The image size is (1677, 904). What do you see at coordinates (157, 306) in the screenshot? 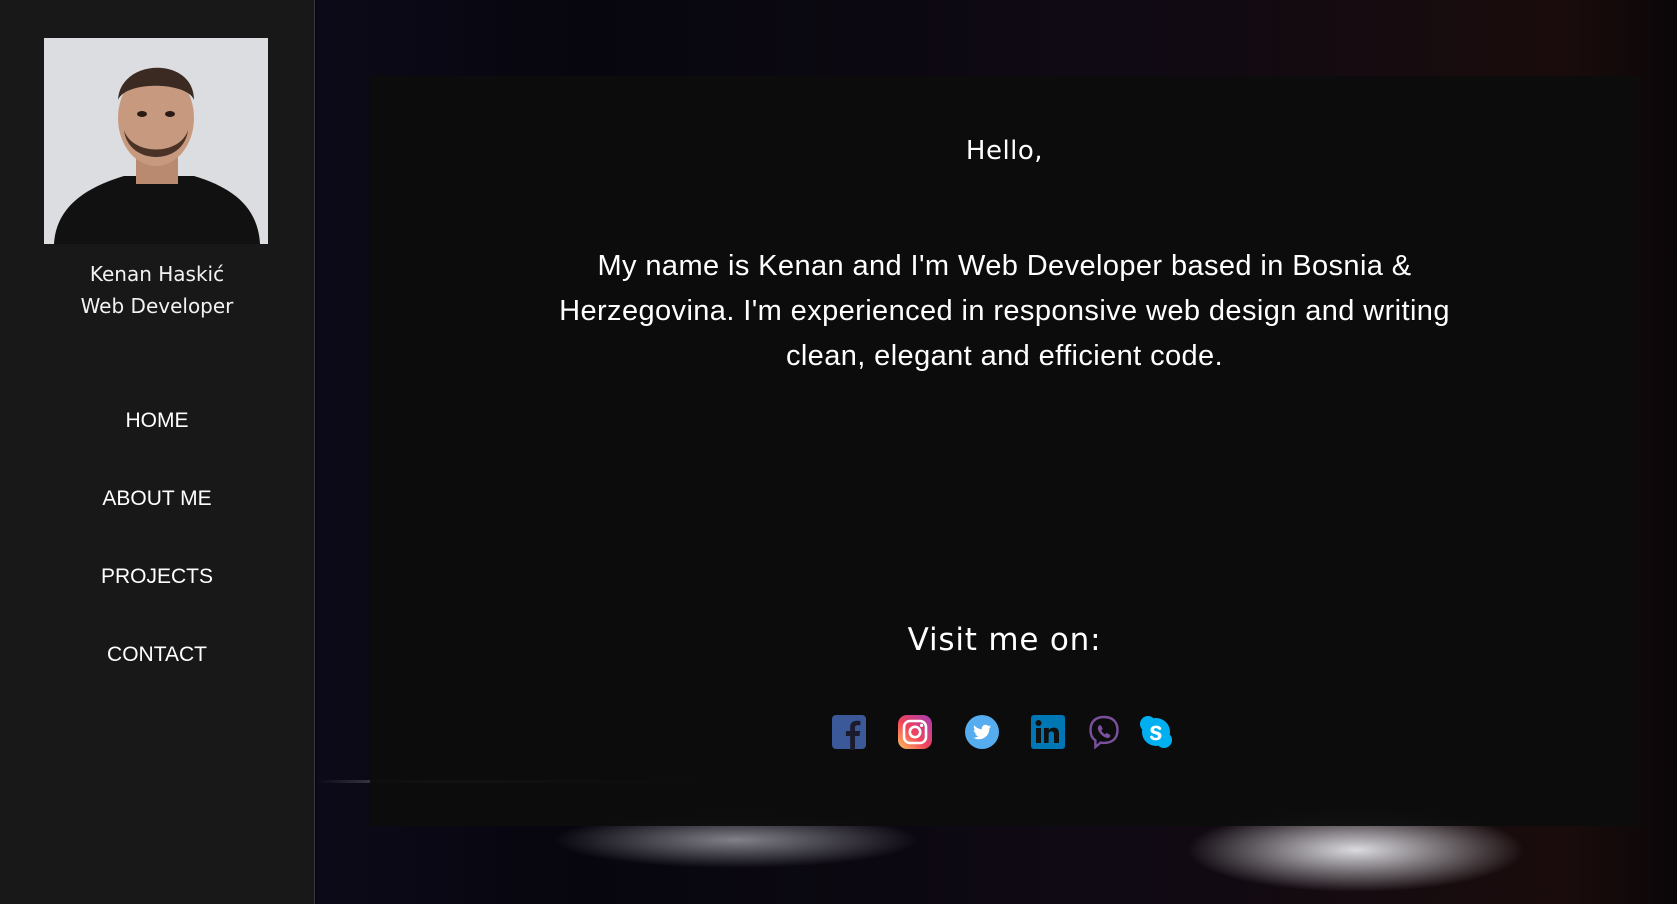
I see `profile-title: Web Developer` at bounding box center [157, 306].